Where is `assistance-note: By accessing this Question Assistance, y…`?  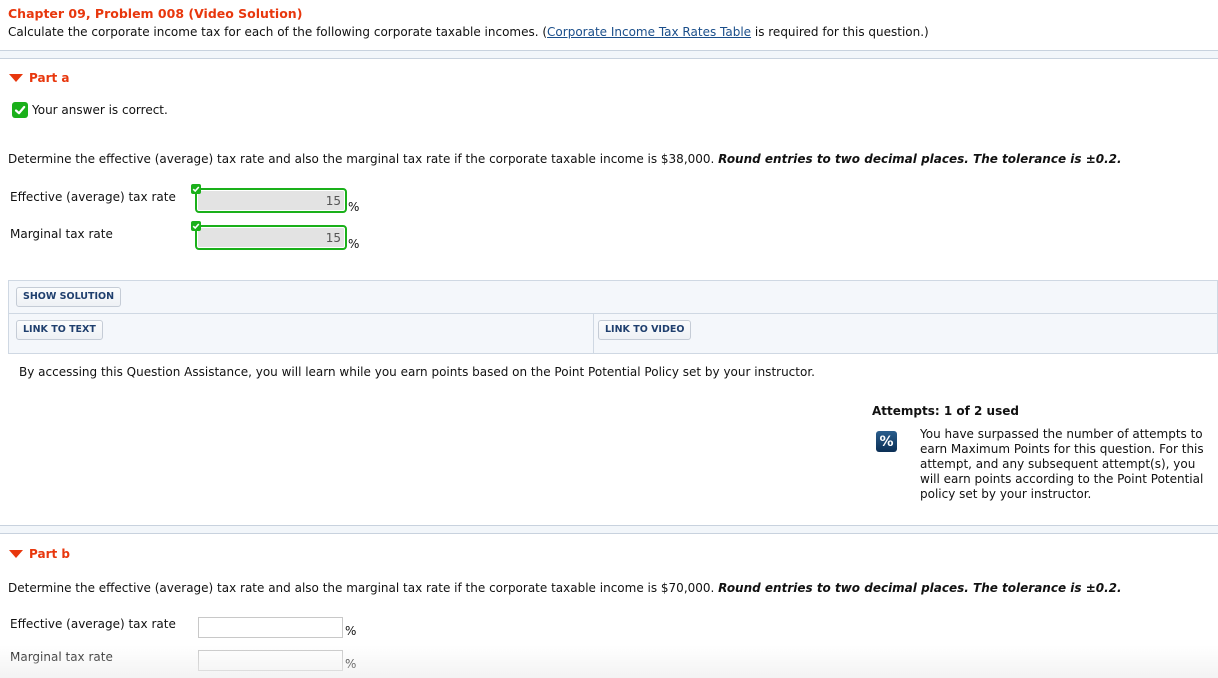
assistance-note: By accessing this Question Assistance, y… is located at coordinates (417, 372).